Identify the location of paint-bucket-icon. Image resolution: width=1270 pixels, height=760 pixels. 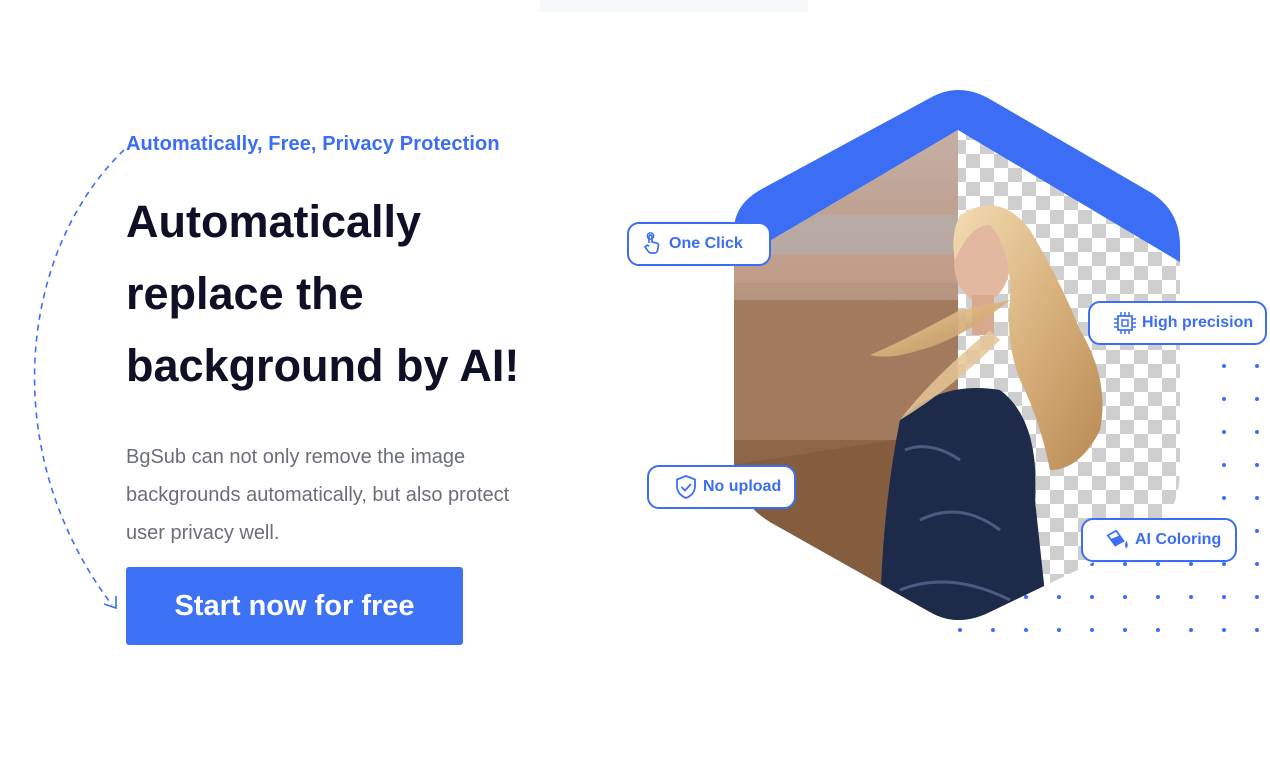
(1118, 540).